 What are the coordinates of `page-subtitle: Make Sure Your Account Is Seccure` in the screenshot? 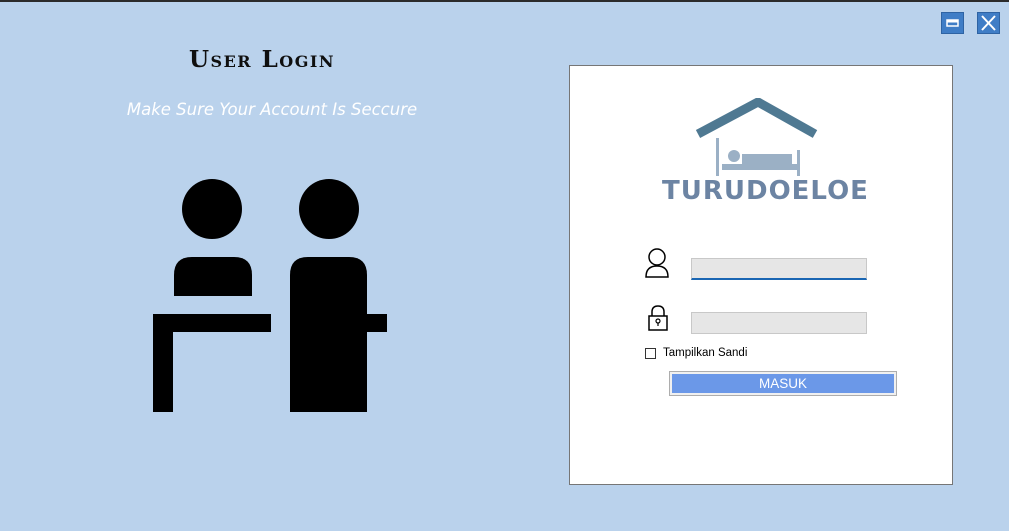 It's located at (272, 109).